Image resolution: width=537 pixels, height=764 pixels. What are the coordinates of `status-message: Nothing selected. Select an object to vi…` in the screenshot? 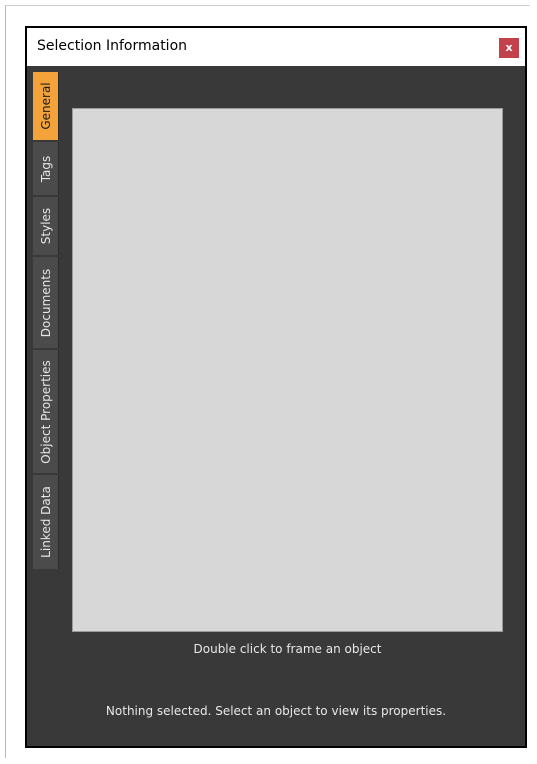 It's located at (276, 711).